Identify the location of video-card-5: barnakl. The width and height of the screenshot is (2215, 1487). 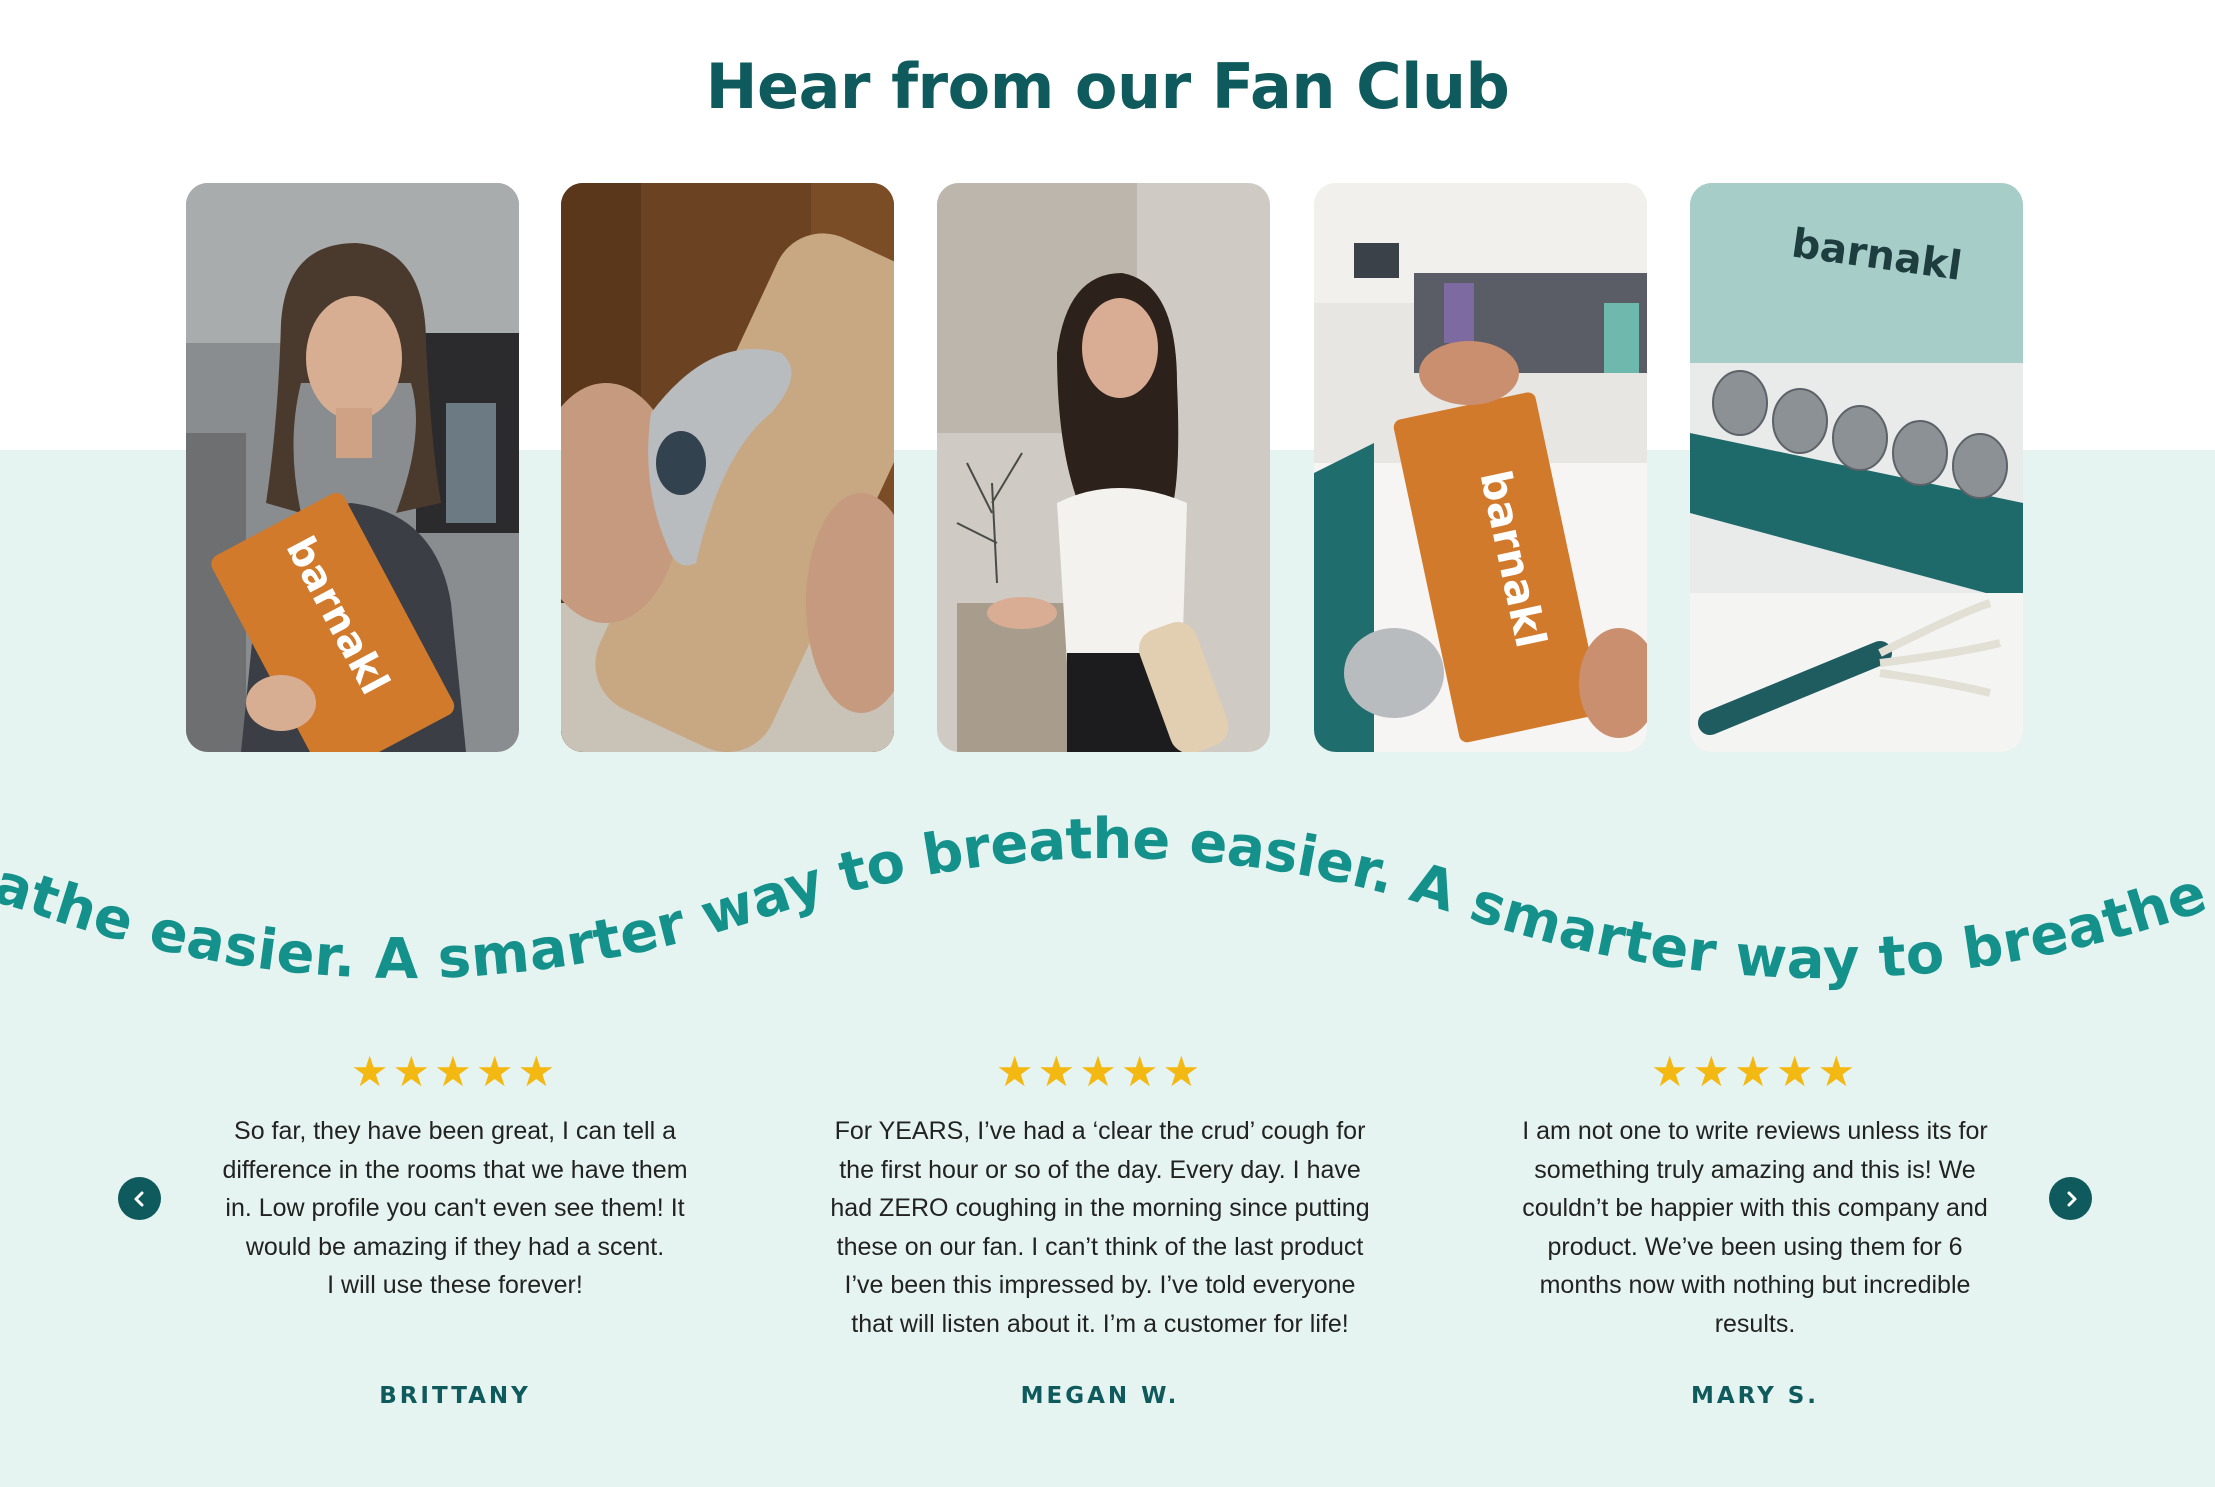
(1856, 467).